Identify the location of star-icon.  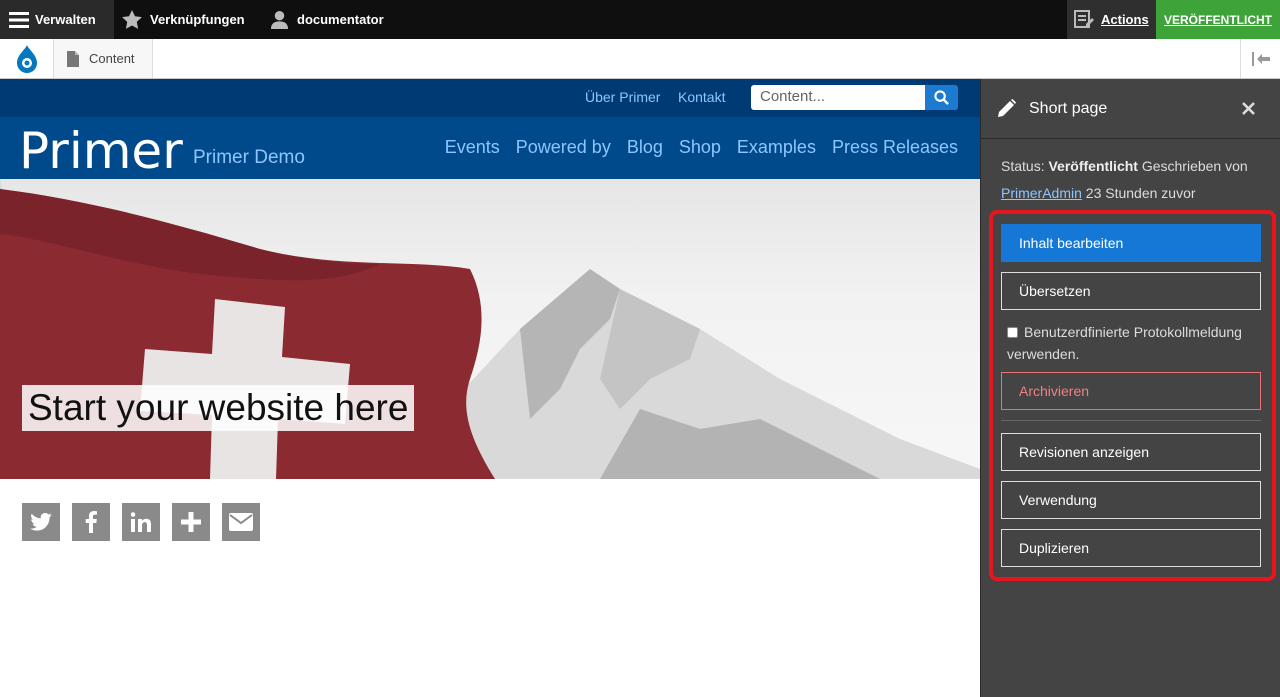
(132, 19).